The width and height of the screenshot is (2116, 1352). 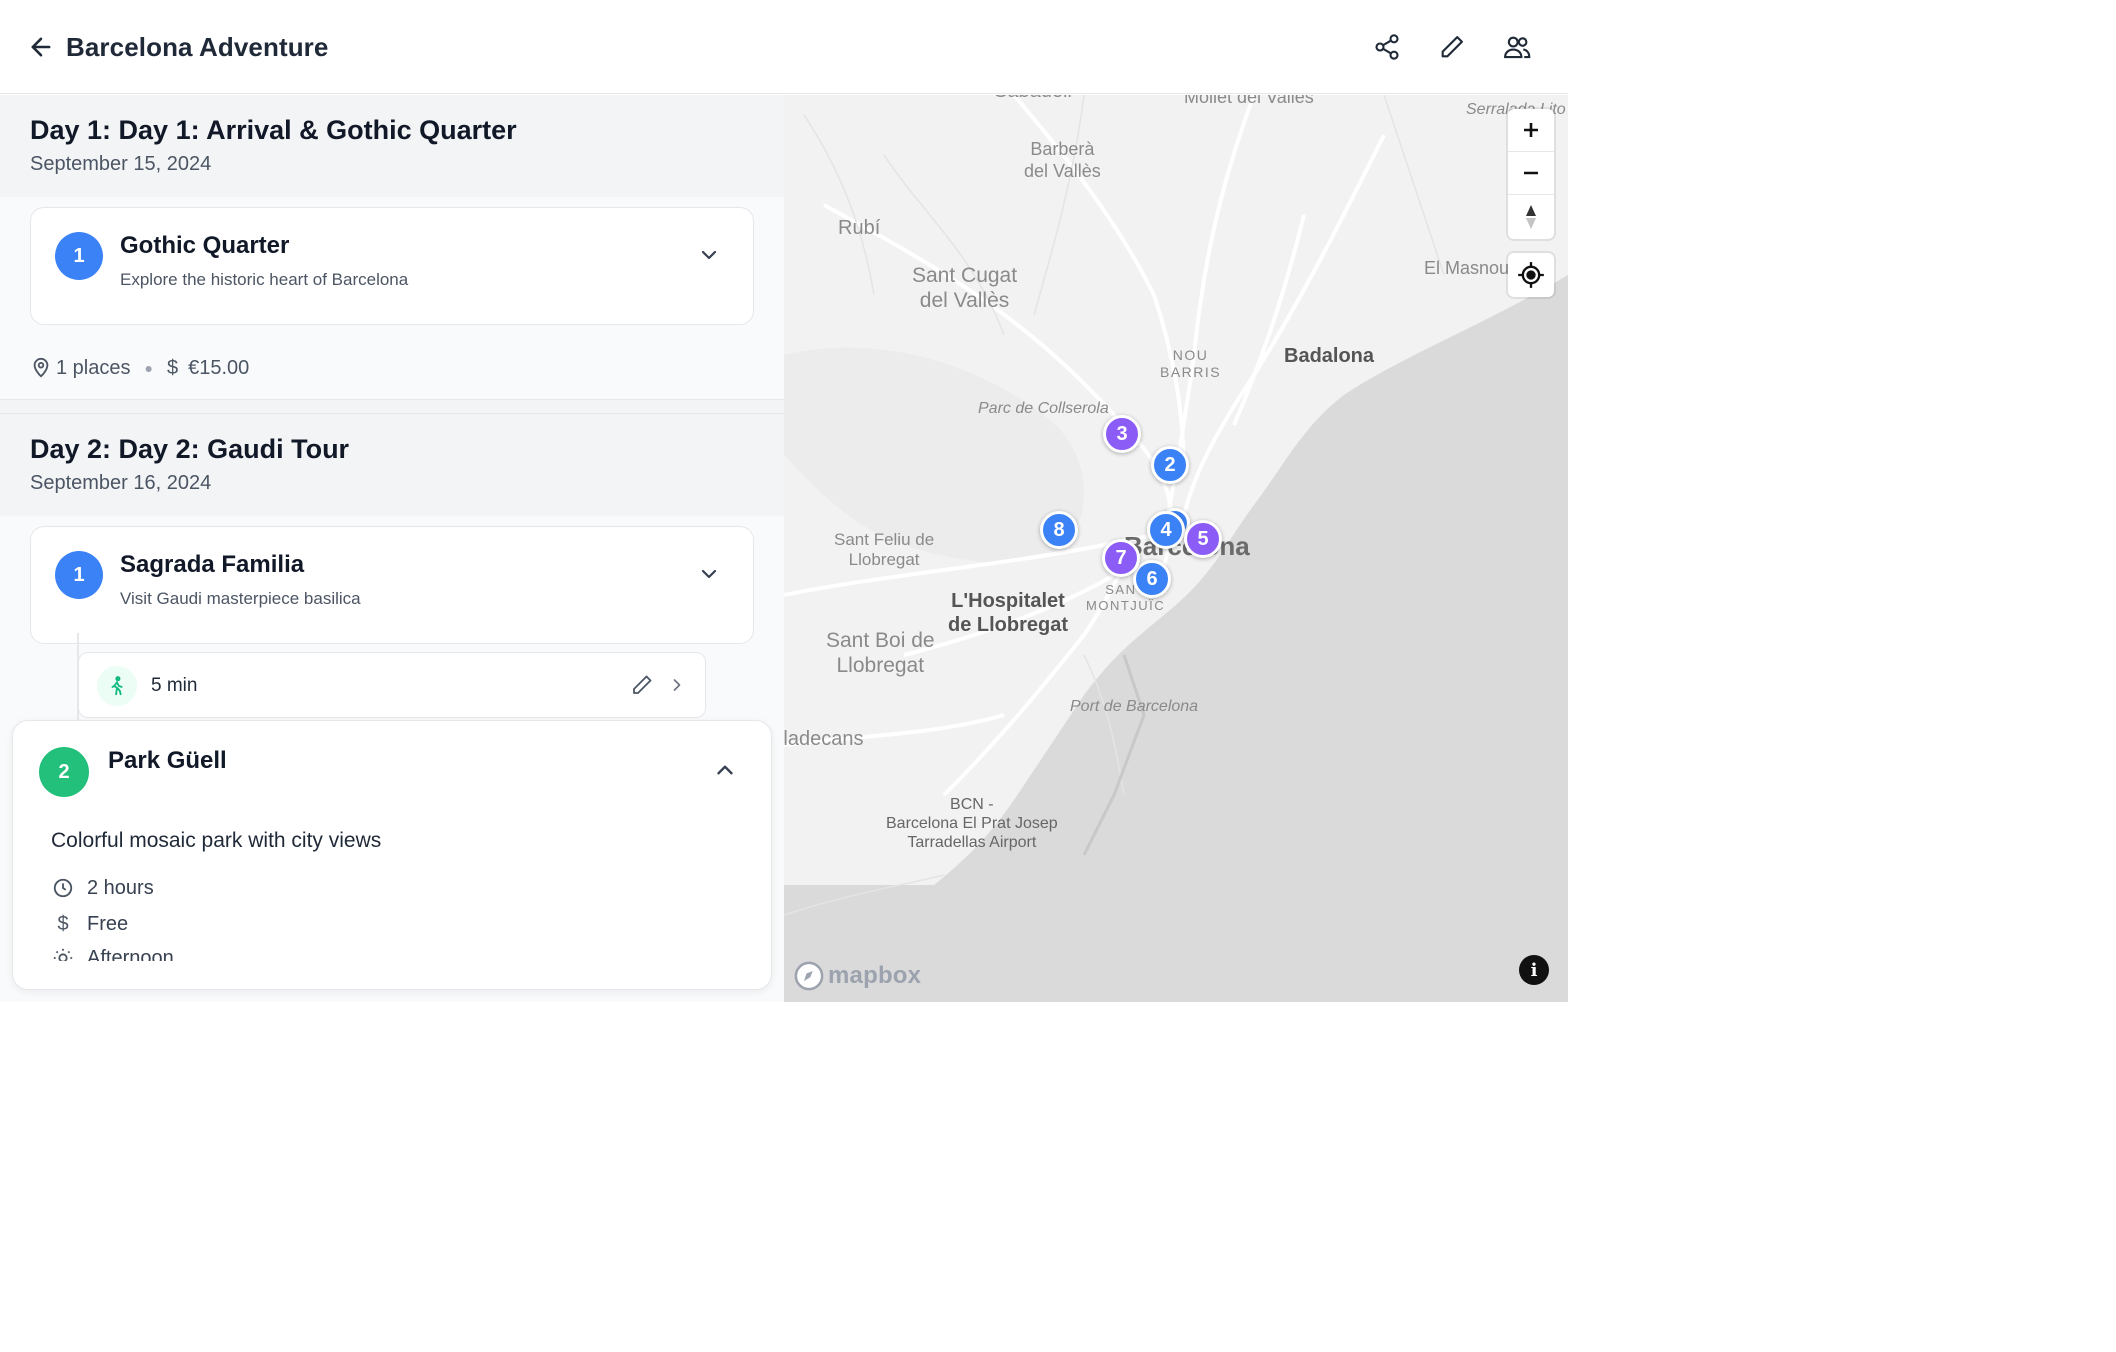 What do you see at coordinates (121, 164) in the screenshot?
I see `day-date: September 15, 2024` at bounding box center [121, 164].